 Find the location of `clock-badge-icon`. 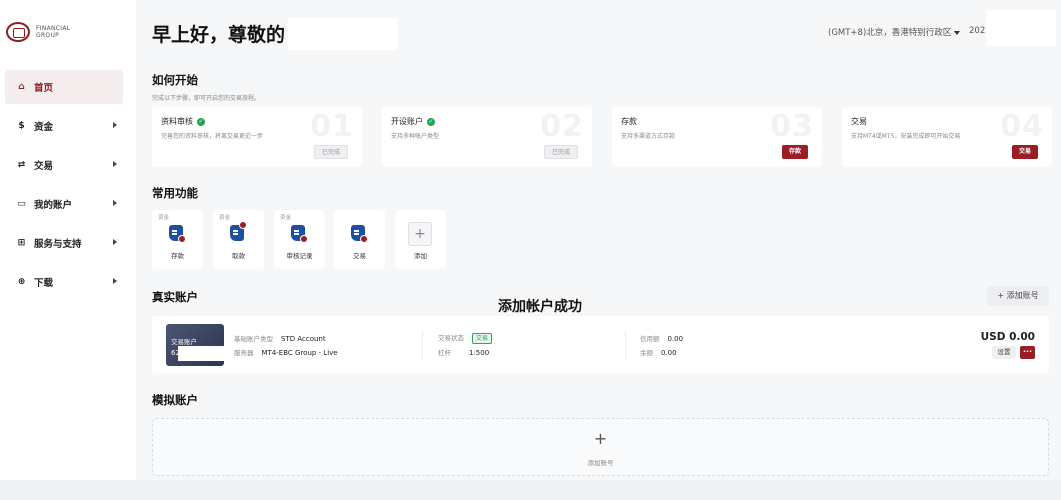

clock-badge-icon is located at coordinates (304, 239).